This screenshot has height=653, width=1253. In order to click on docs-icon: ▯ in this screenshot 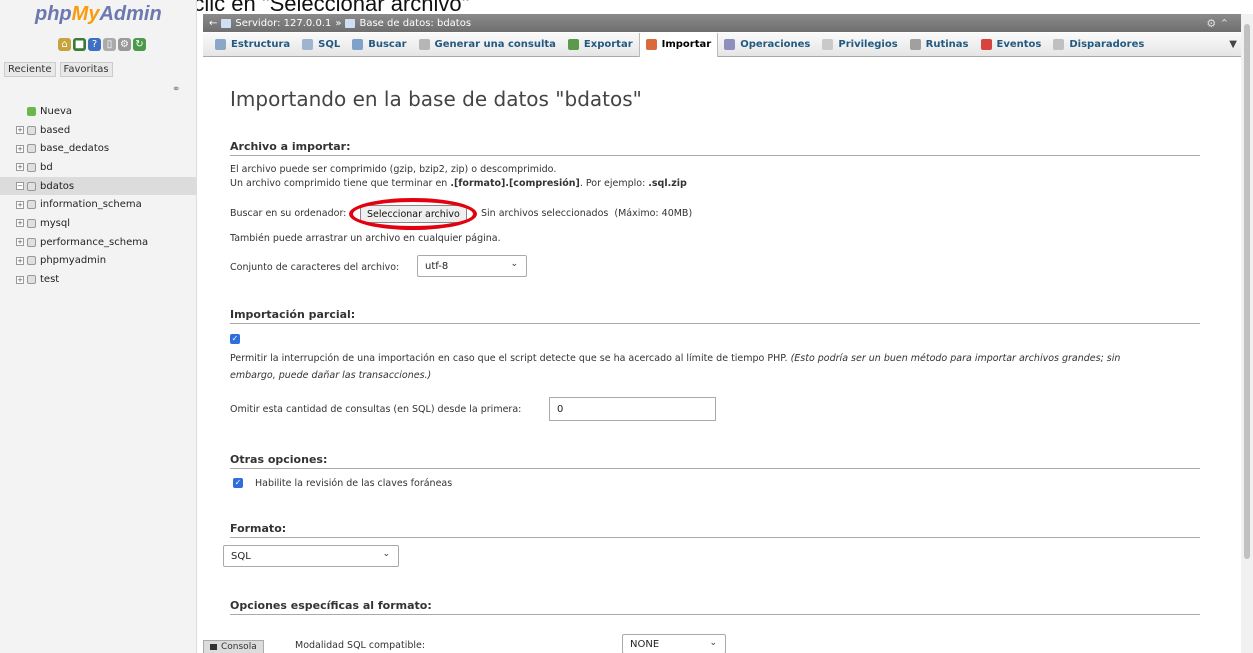, I will do `click(109, 44)`.